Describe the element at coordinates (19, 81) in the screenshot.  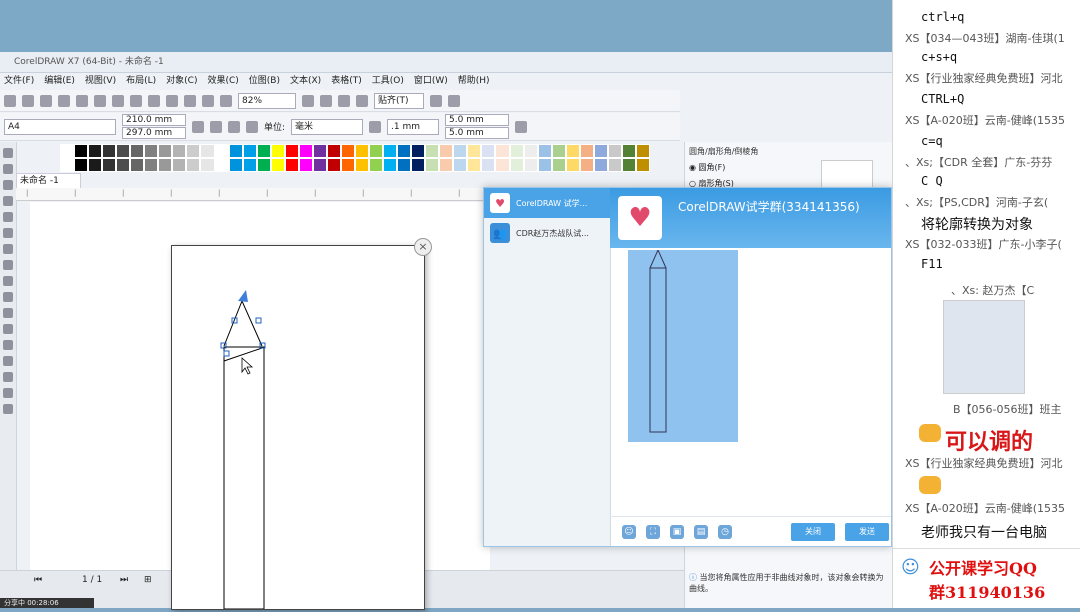
I see `menu-item: 文件(F)` at that location.